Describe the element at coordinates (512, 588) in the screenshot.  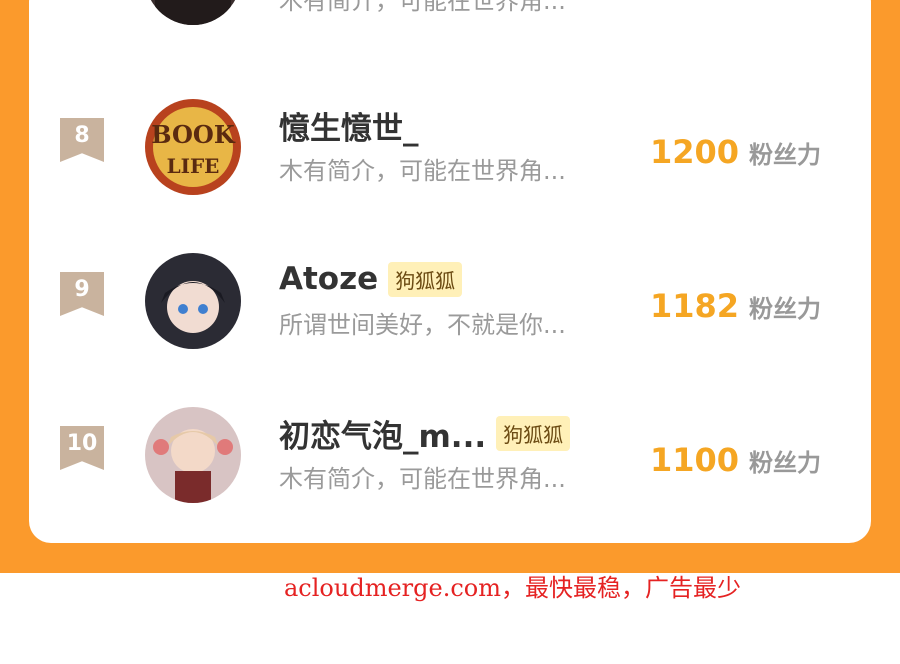
I see `watermark-text: acloudmerge.com，最快最稳，广告最少` at that location.